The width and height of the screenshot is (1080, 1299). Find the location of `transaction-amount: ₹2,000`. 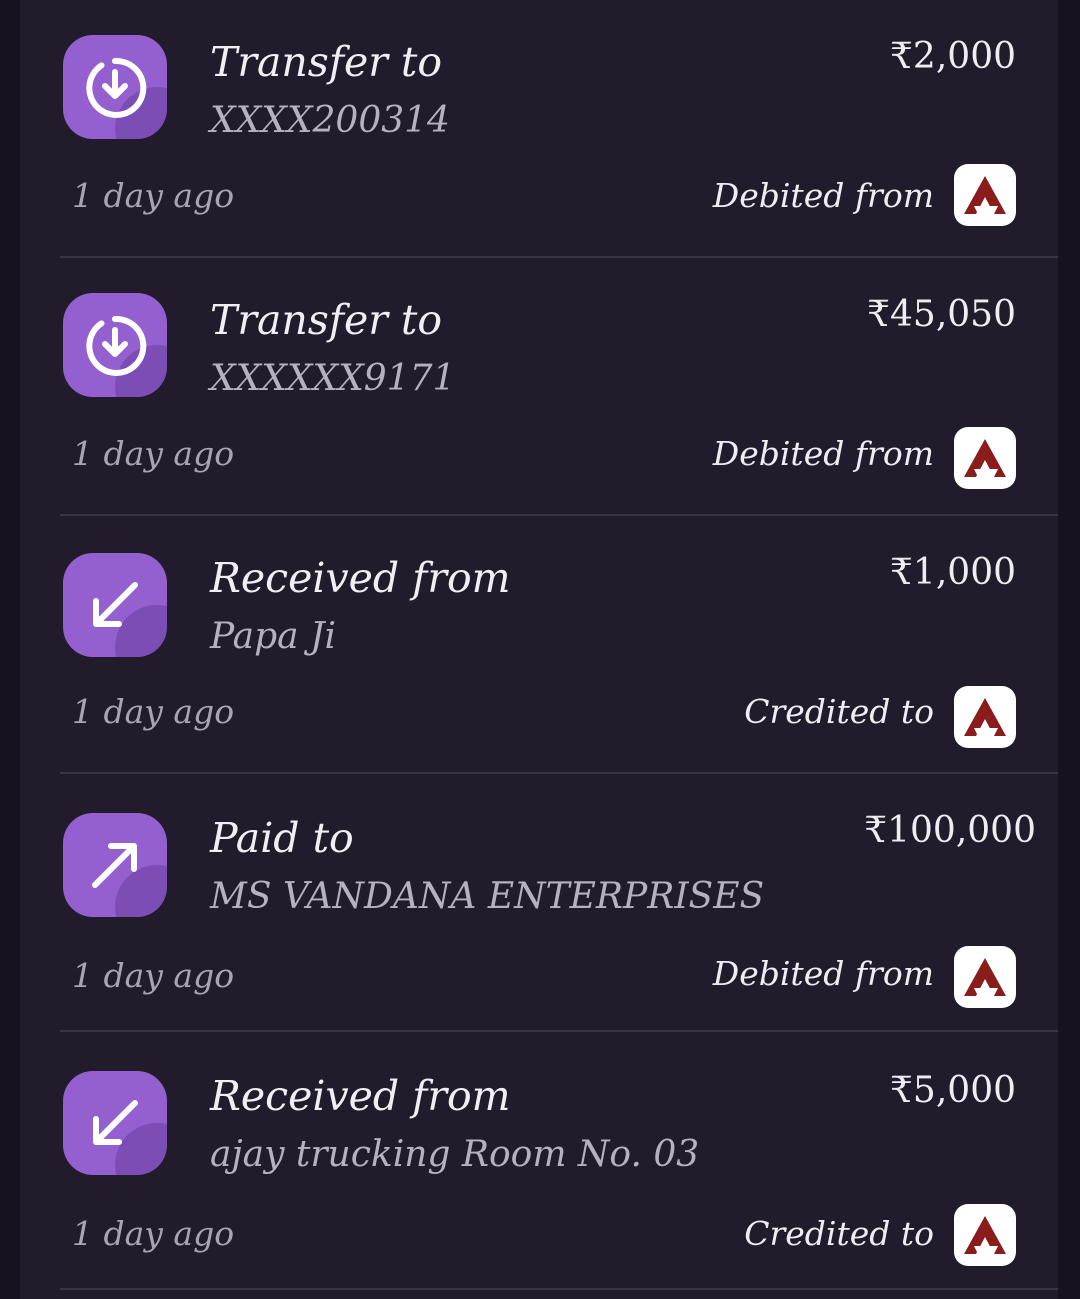

transaction-amount: ₹2,000 is located at coordinates (953, 56).